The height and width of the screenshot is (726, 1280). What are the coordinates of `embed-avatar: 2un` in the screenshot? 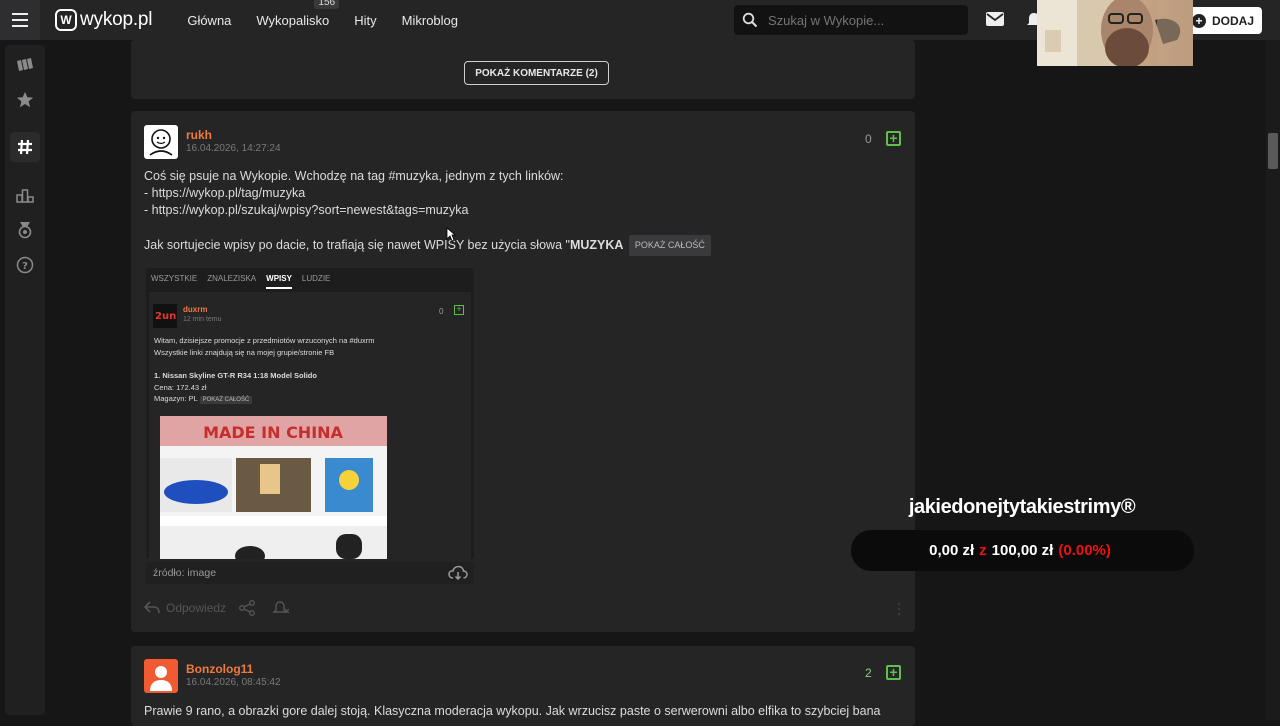 It's located at (165, 316).